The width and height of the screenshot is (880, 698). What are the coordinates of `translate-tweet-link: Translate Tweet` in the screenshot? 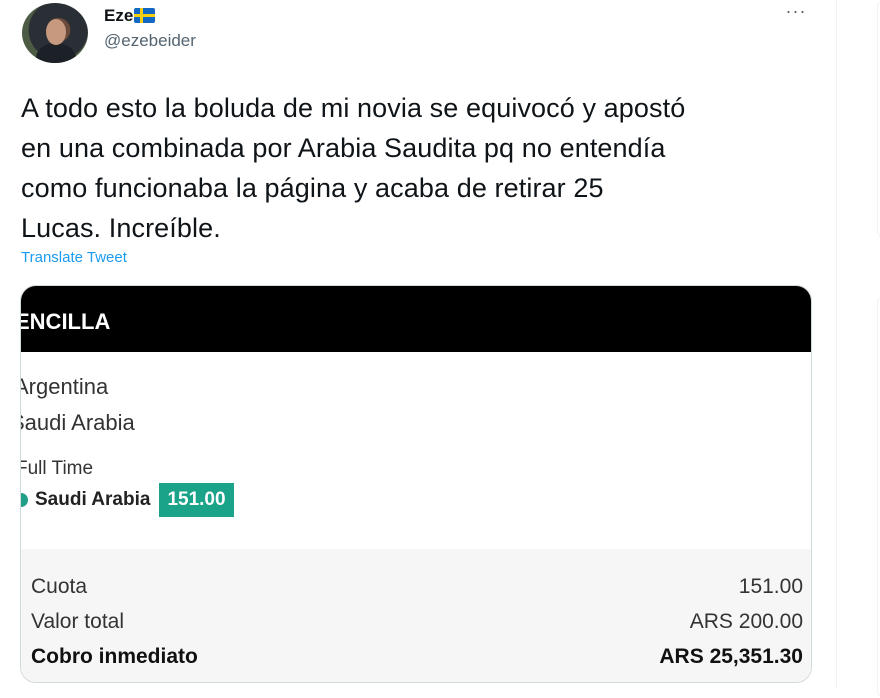 It's located at (74, 257).